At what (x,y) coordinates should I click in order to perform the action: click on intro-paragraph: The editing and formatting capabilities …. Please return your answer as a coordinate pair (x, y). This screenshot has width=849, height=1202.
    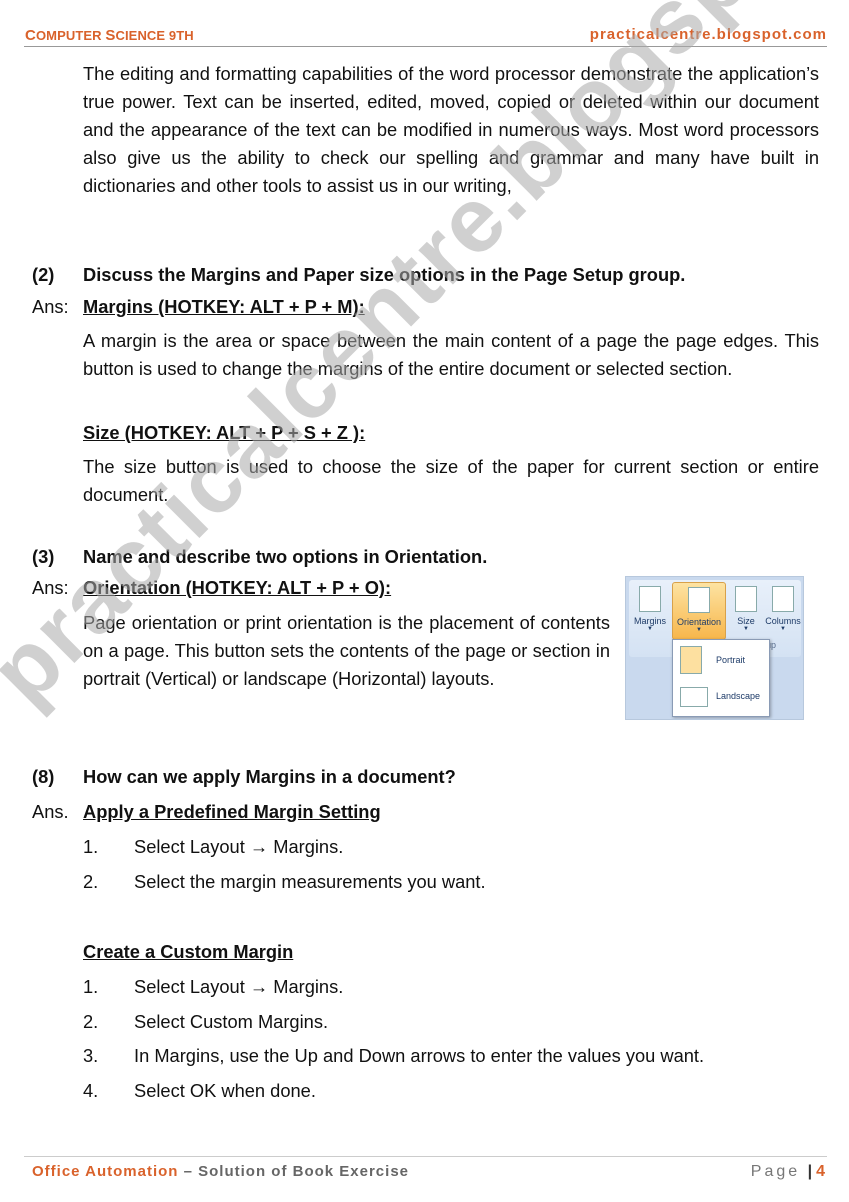
    Looking at the image, I should click on (451, 129).